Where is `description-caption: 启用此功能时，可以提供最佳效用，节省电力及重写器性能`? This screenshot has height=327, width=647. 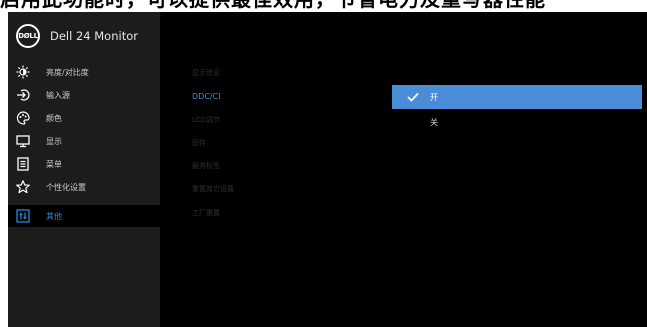 description-caption: 启用此功能时，可以提供最佳效用，节省电力及重写器性能 is located at coordinates (323, 5).